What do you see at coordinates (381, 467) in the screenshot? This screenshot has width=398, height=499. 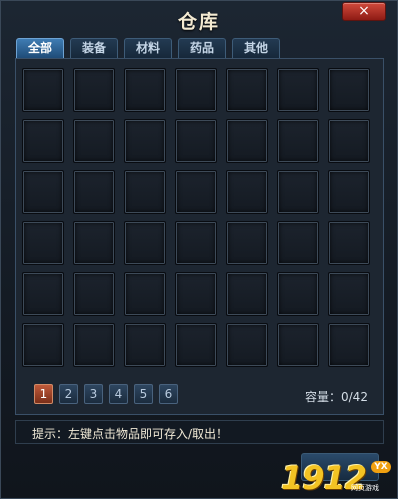 I see `logo-badge: YX` at bounding box center [381, 467].